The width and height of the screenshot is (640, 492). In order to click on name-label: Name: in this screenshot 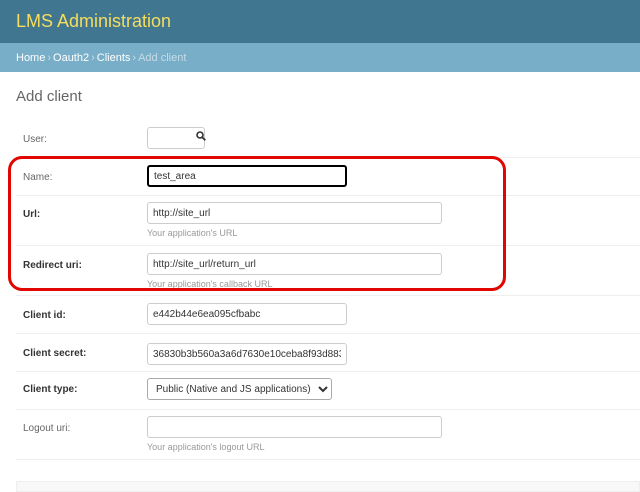, I will do `click(38, 177)`.